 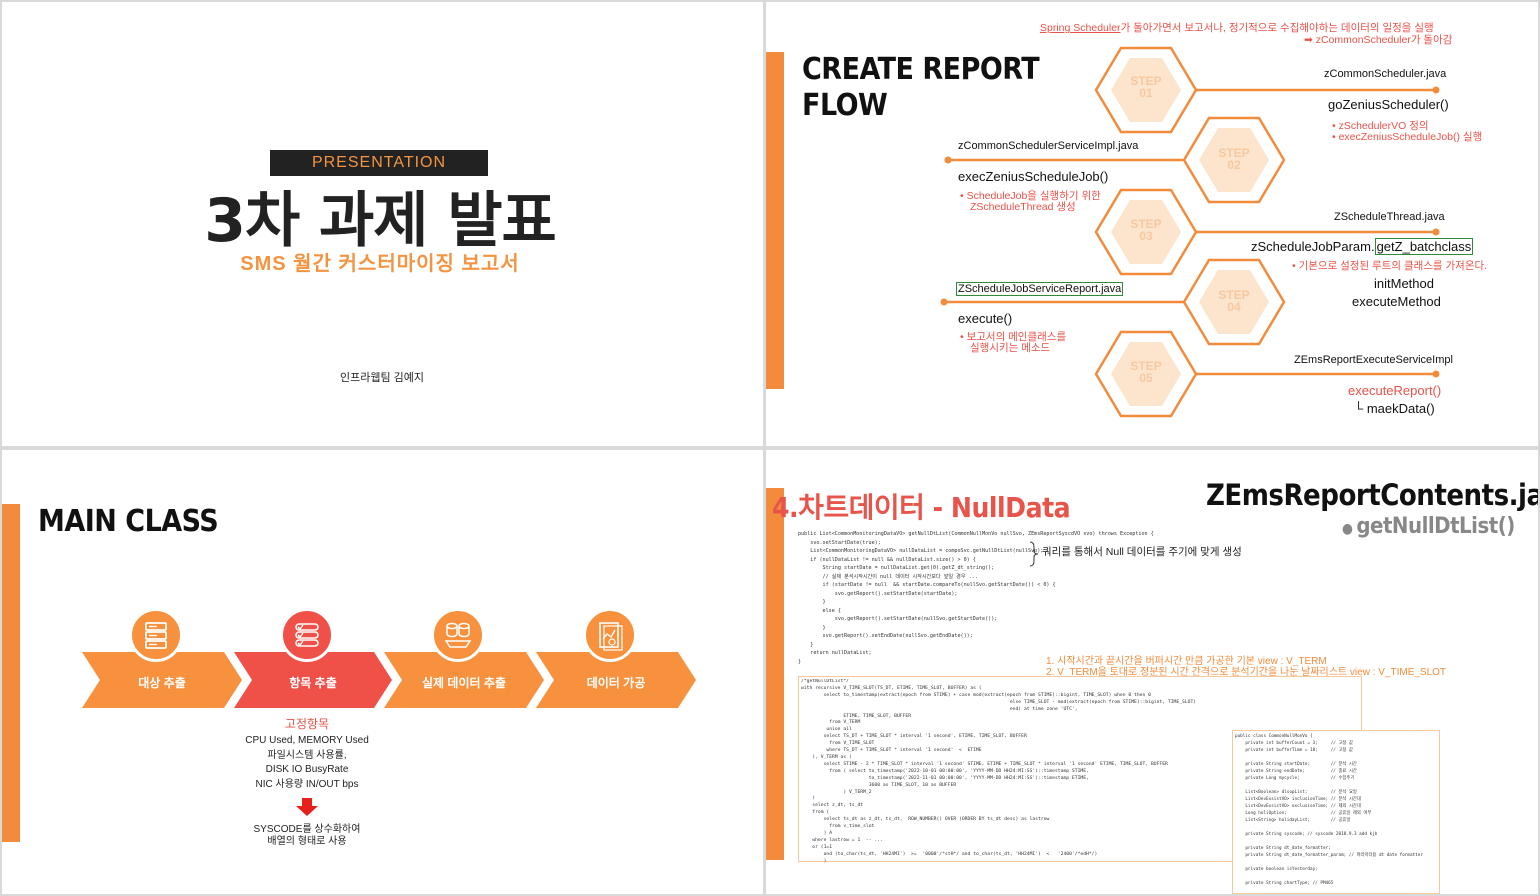 What do you see at coordinates (307, 807) in the screenshot?
I see `down-arrow` at bounding box center [307, 807].